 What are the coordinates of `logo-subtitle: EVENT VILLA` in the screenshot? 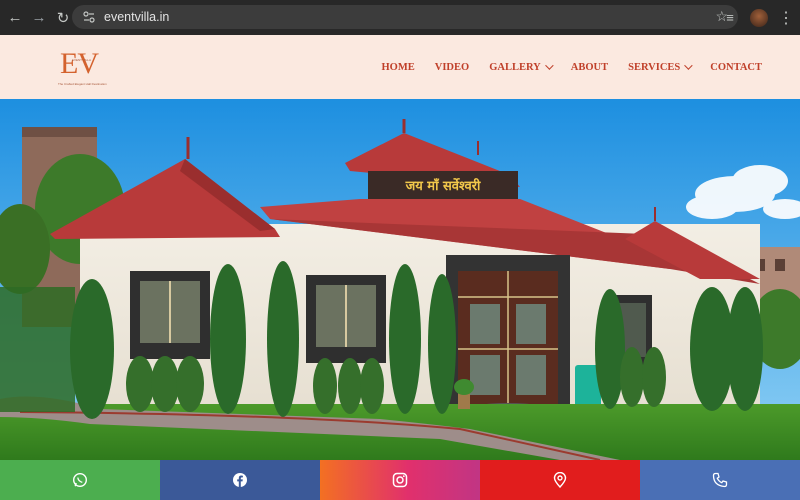 It's located at (81, 60).